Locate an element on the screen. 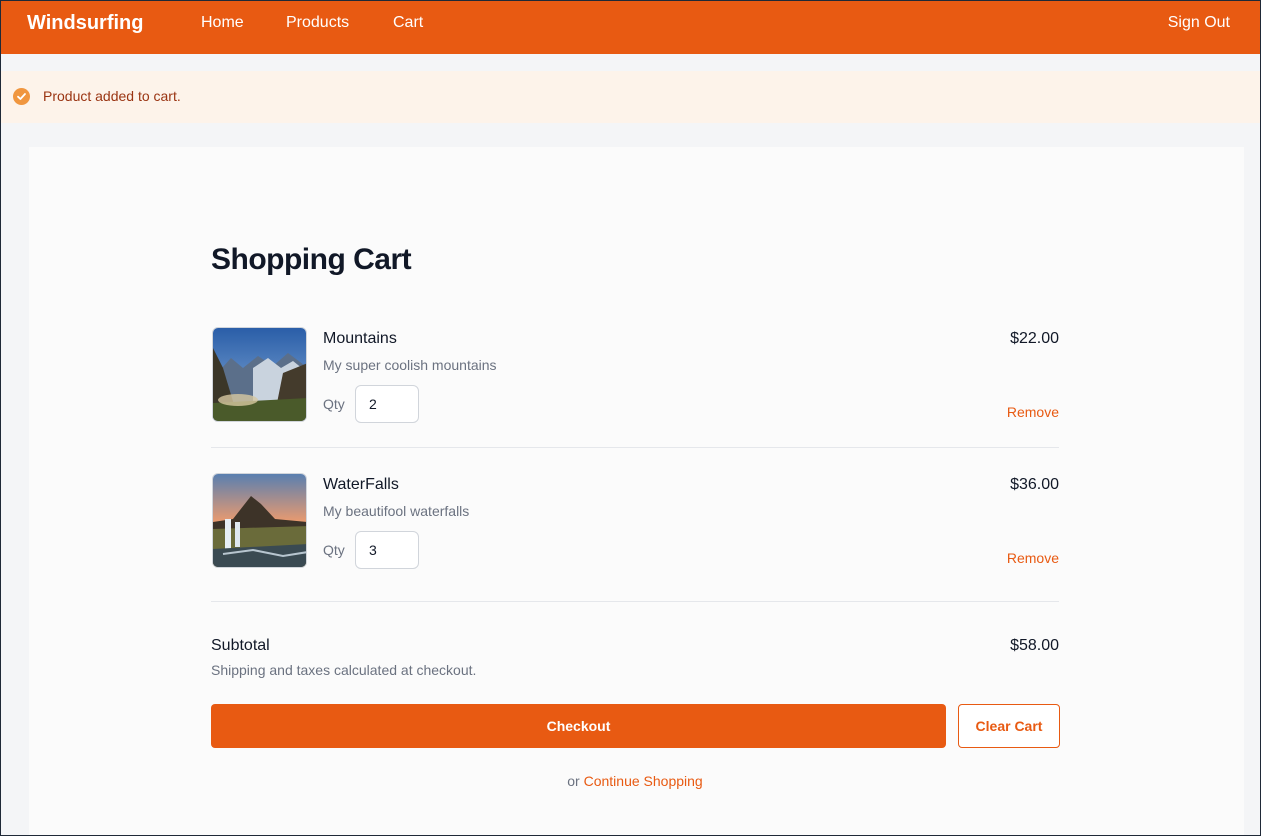  item-name: Mountains is located at coordinates (360, 339).